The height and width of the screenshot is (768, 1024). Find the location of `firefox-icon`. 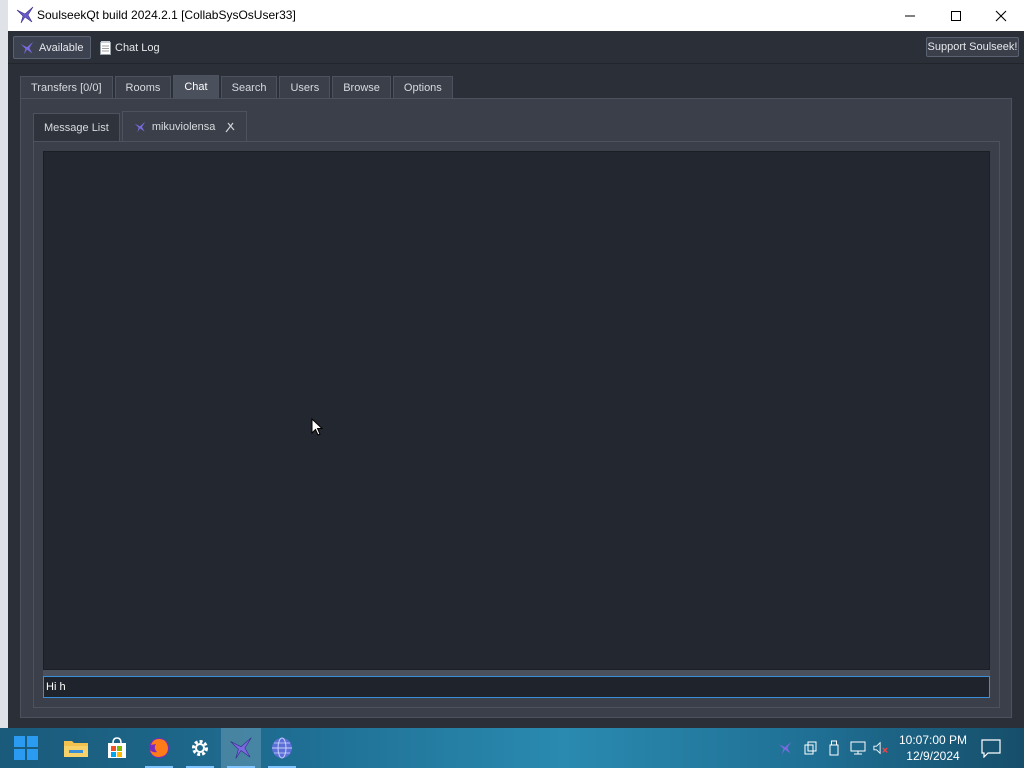

firefox-icon is located at coordinates (159, 748).